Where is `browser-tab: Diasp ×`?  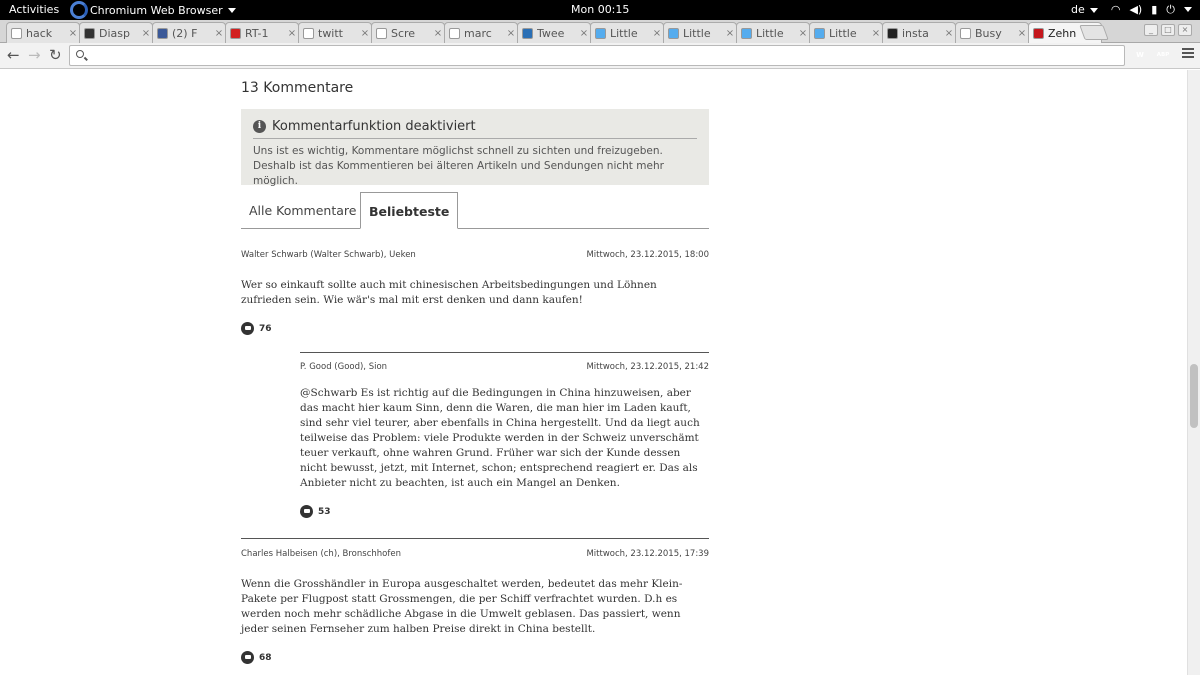 browser-tab: Diasp × is located at coordinates (116, 32).